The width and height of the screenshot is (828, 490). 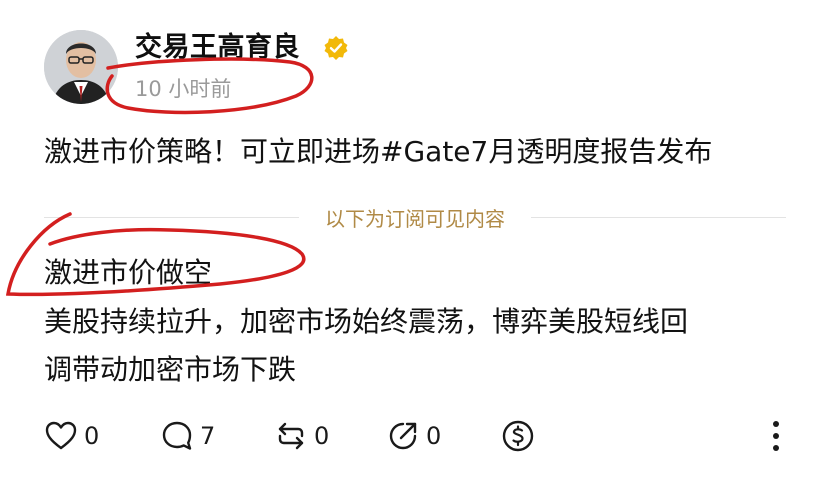 What do you see at coordinates (171, 217) in the screenshot?
I see `divider-line-left` at bounding box center [171, 217].